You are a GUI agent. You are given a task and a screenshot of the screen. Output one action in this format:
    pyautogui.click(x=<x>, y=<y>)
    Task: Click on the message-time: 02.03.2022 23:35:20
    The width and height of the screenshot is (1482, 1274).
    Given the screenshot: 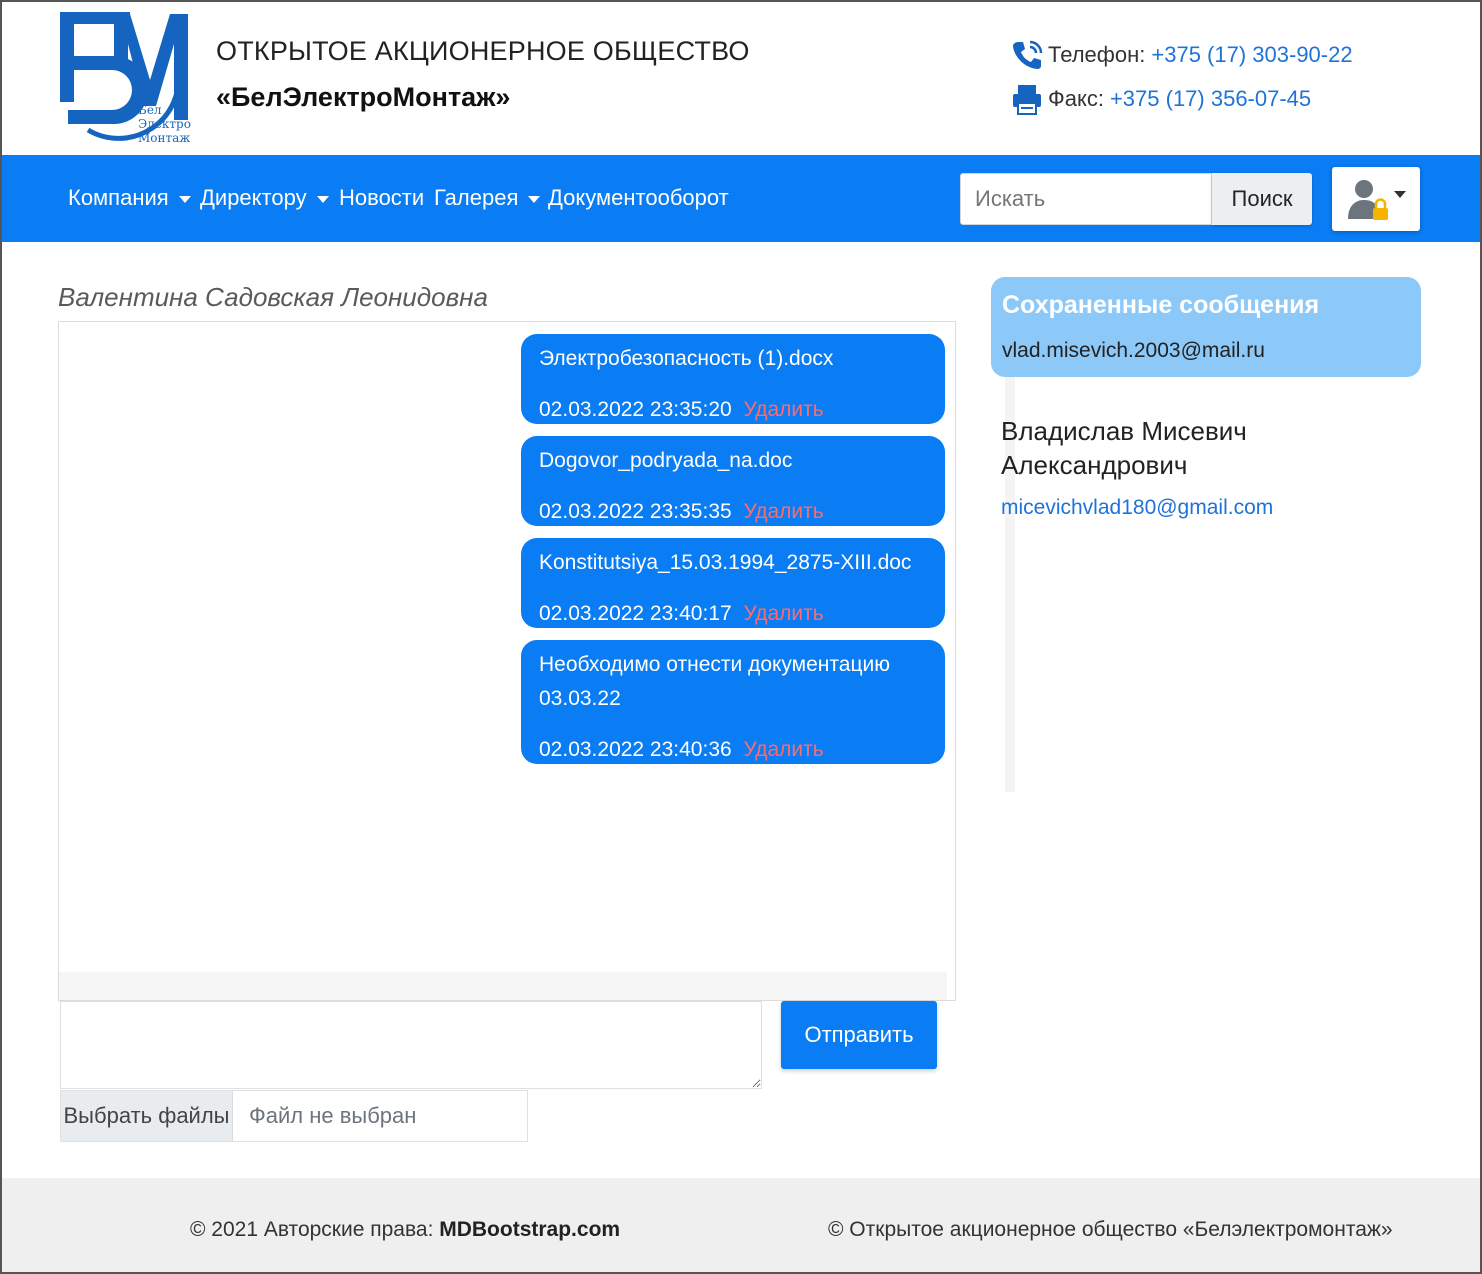 What is the action you would take?
    pyautogui.click(x=635, y=409)
    